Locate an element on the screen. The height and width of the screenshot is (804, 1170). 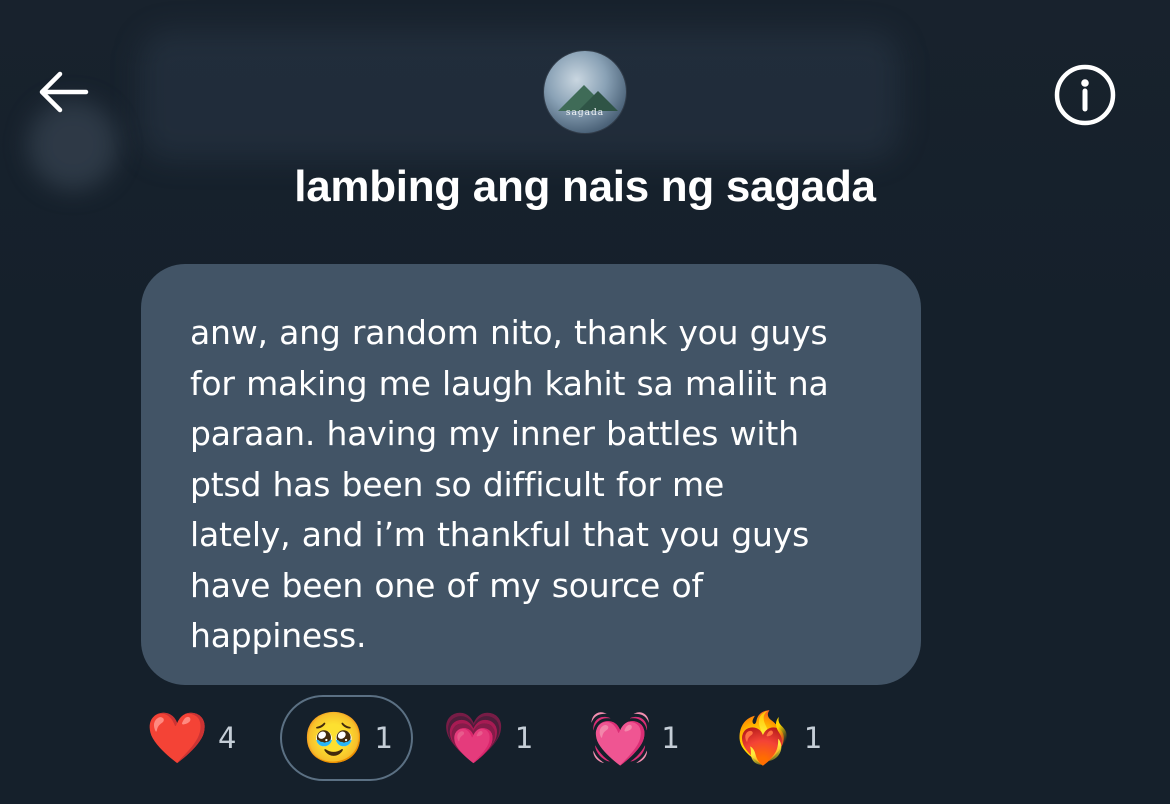
info-button is located at coordinates (1085, 95).